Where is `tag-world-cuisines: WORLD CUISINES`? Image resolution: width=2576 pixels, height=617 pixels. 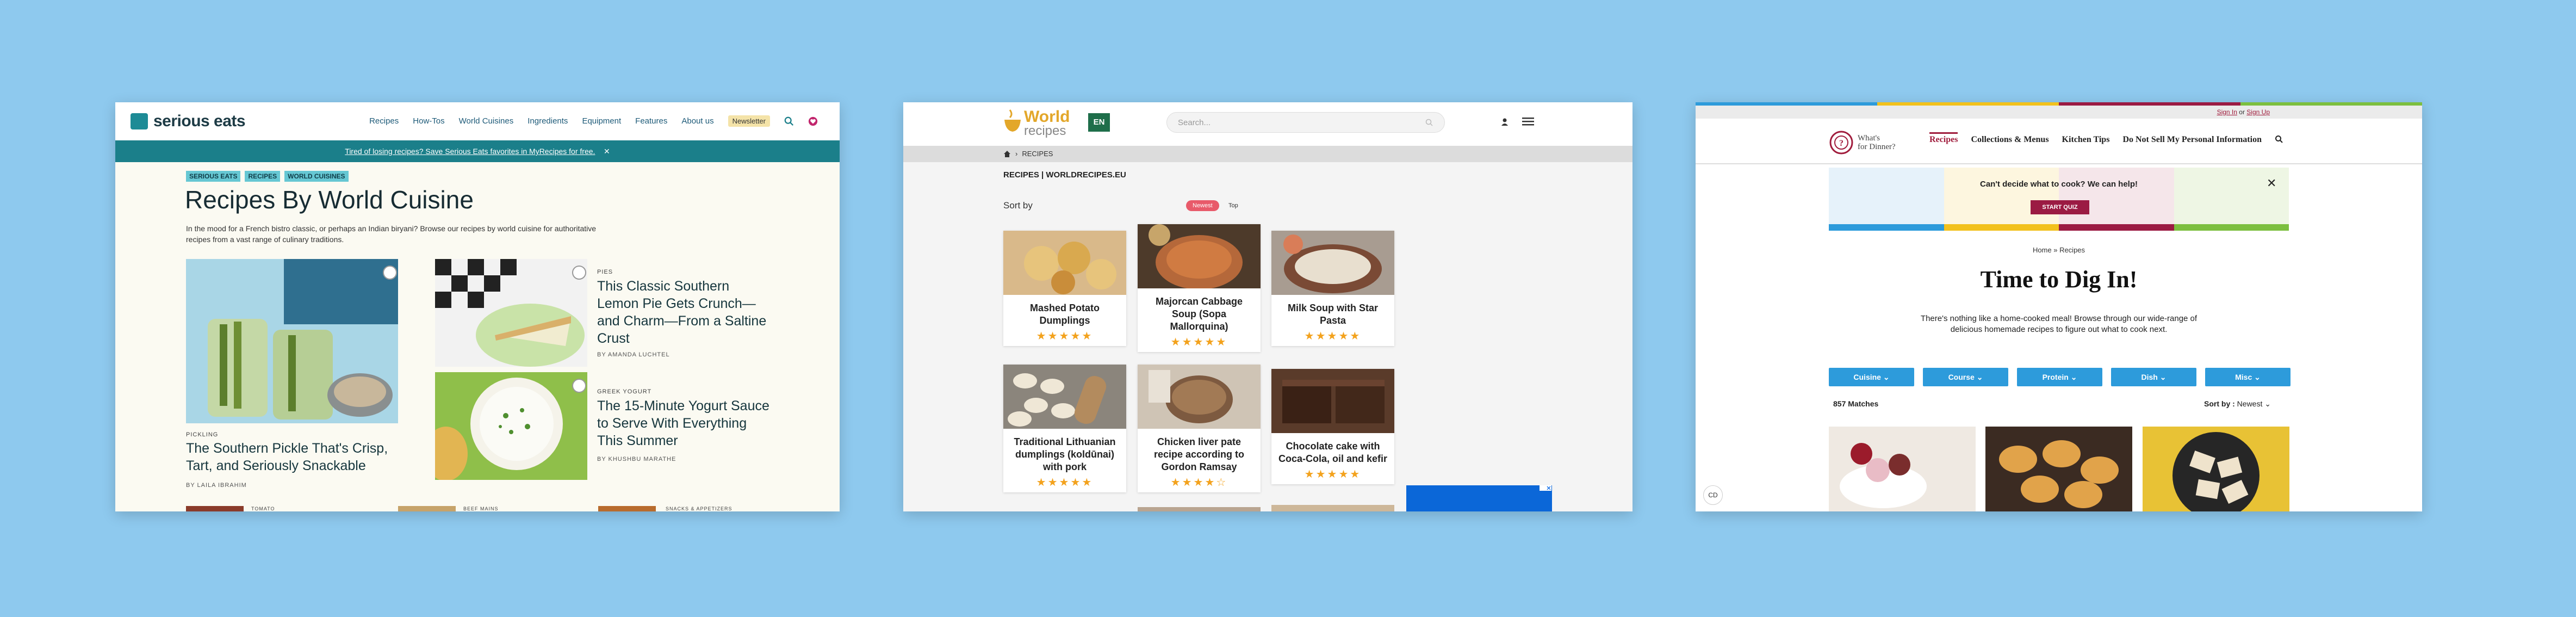
tag-world-cuisines: WORLD CUISINES is located at coordinates (316, 177).